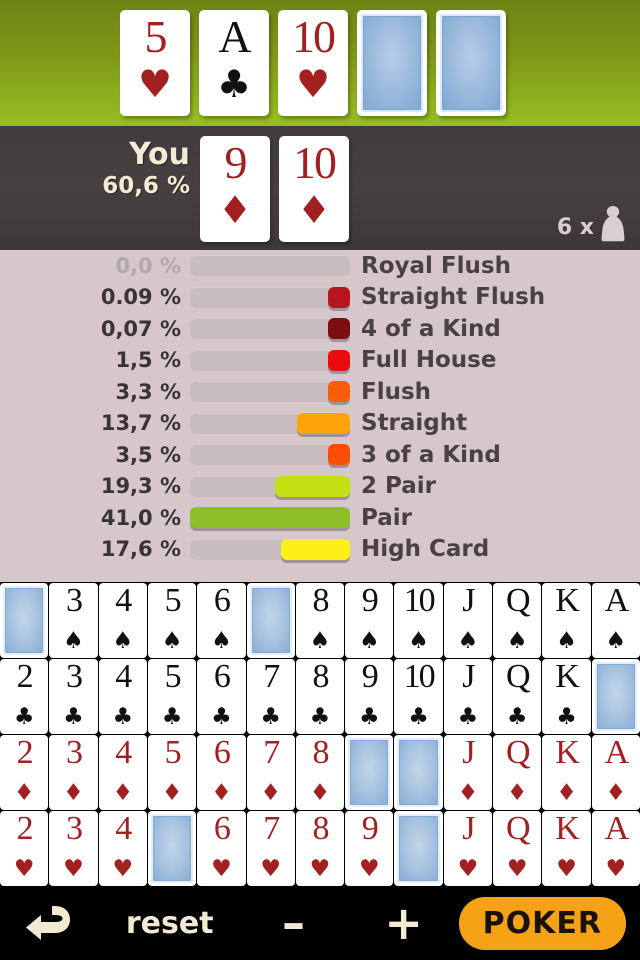 This screenshot has width=640, height=960. Describe the element at coordinates (615, 620) in the screenshot. I see `grid-card: A ♠` at that location.